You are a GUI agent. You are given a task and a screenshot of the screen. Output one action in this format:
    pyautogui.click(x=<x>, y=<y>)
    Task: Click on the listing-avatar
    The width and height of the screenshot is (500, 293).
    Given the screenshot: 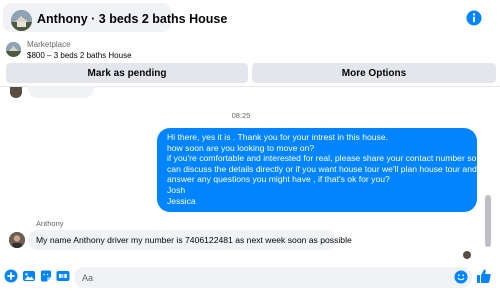 What is the action you would take?
    pyautogui.click(x=21, y=20)
    